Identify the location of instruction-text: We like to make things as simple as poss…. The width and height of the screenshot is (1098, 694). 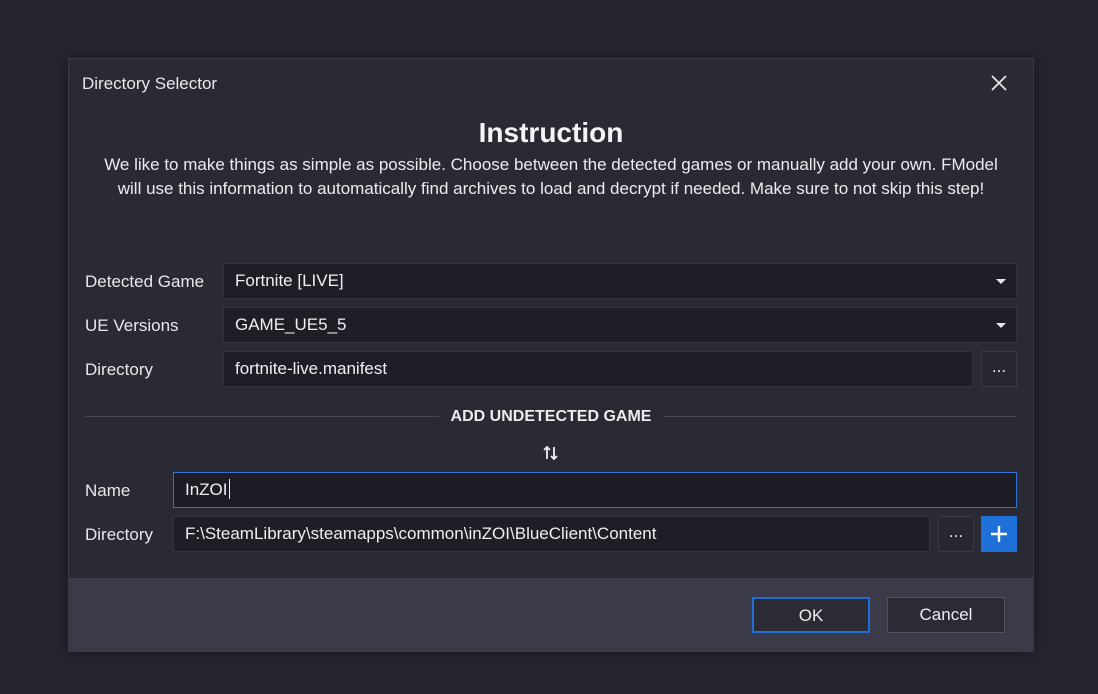
(551, 176).